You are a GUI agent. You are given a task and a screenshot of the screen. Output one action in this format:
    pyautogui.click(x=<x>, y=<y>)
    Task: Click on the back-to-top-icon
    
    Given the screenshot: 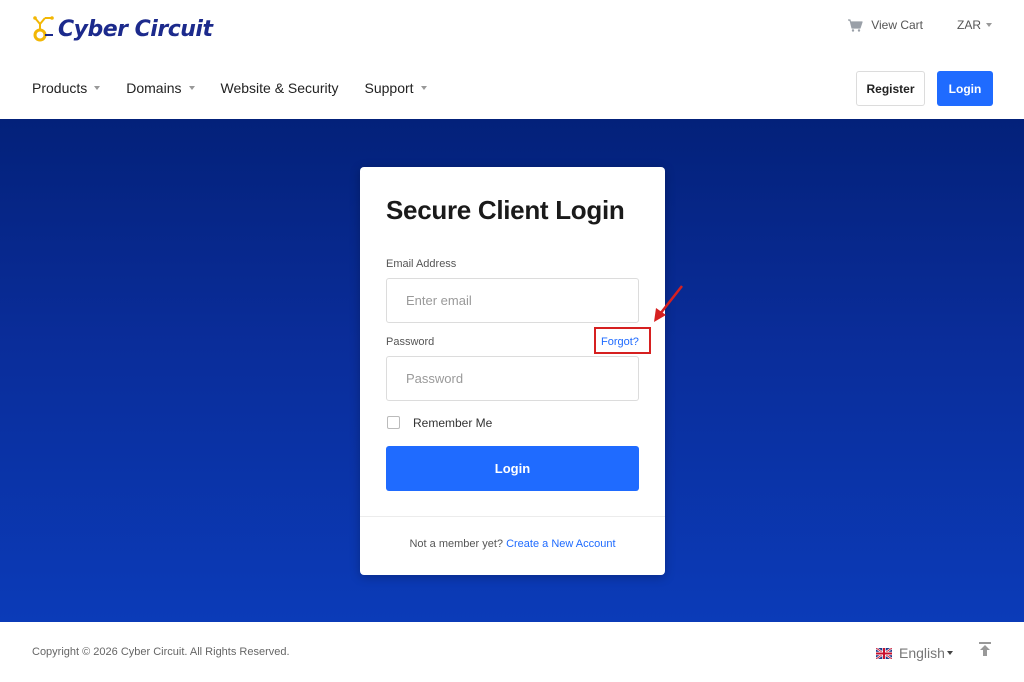 What is the action you would take?
    pyautogui.click(x=985, y=649)
    